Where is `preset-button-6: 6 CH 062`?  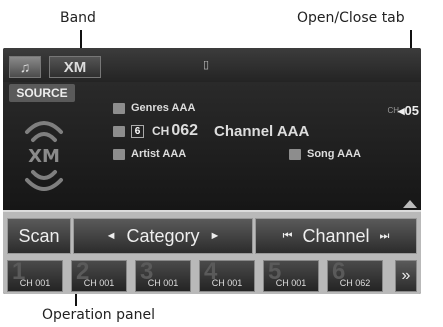 preset-button-6: 6 CH 062 is located at coordinates (355, 276).